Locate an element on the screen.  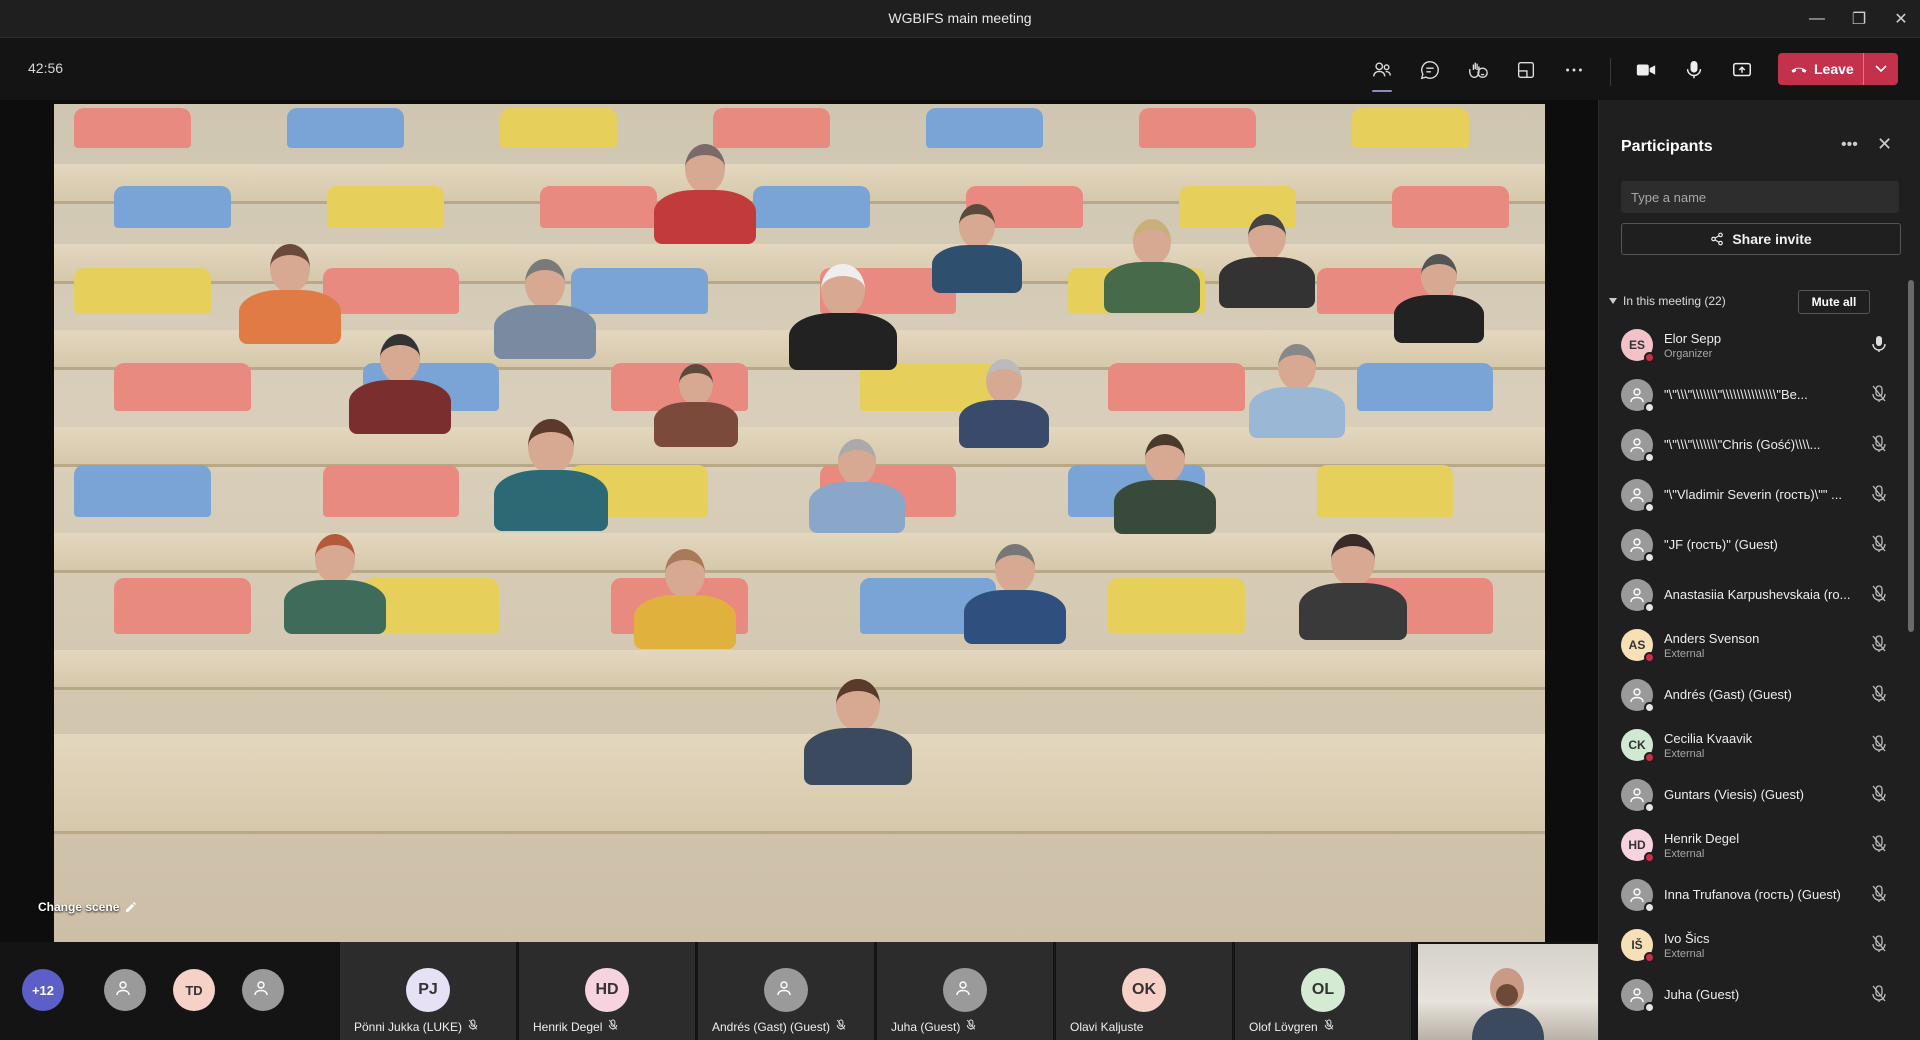
self-view-video is located at coordinates (1508, 992).